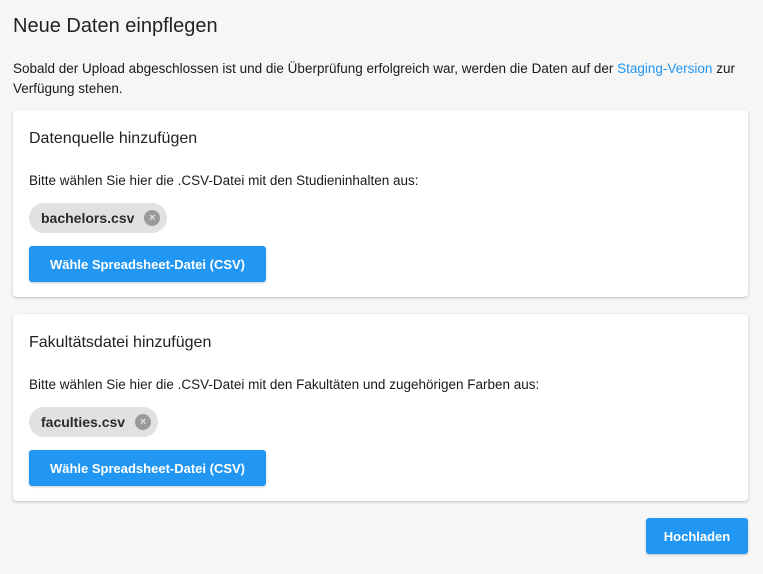 This screenshot has height=574, width=763. What do you see at coordinates (147, 468) in the screenshot?
I see `choose-faculty-file-button: Wähle Spreadsheet-Datei (CSV)` at bounding box center [147, 468].